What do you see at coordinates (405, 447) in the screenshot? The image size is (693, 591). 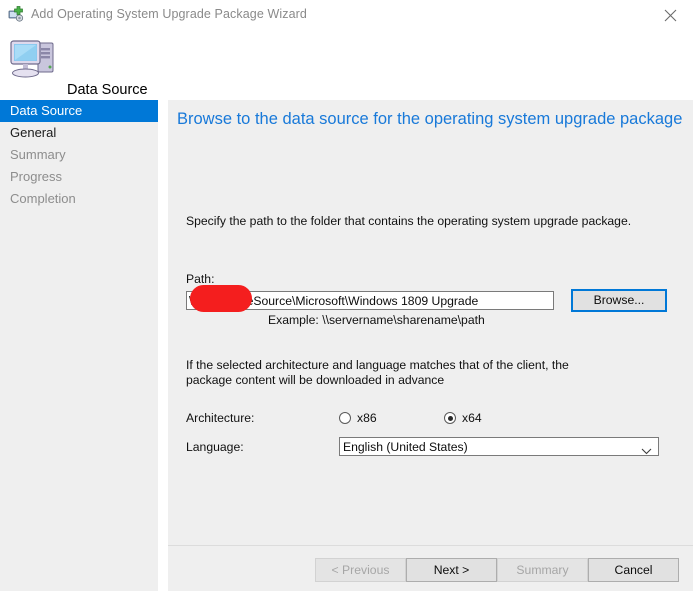 I see `language-selected-value: English (United States)` at bounding box center [405, 447].